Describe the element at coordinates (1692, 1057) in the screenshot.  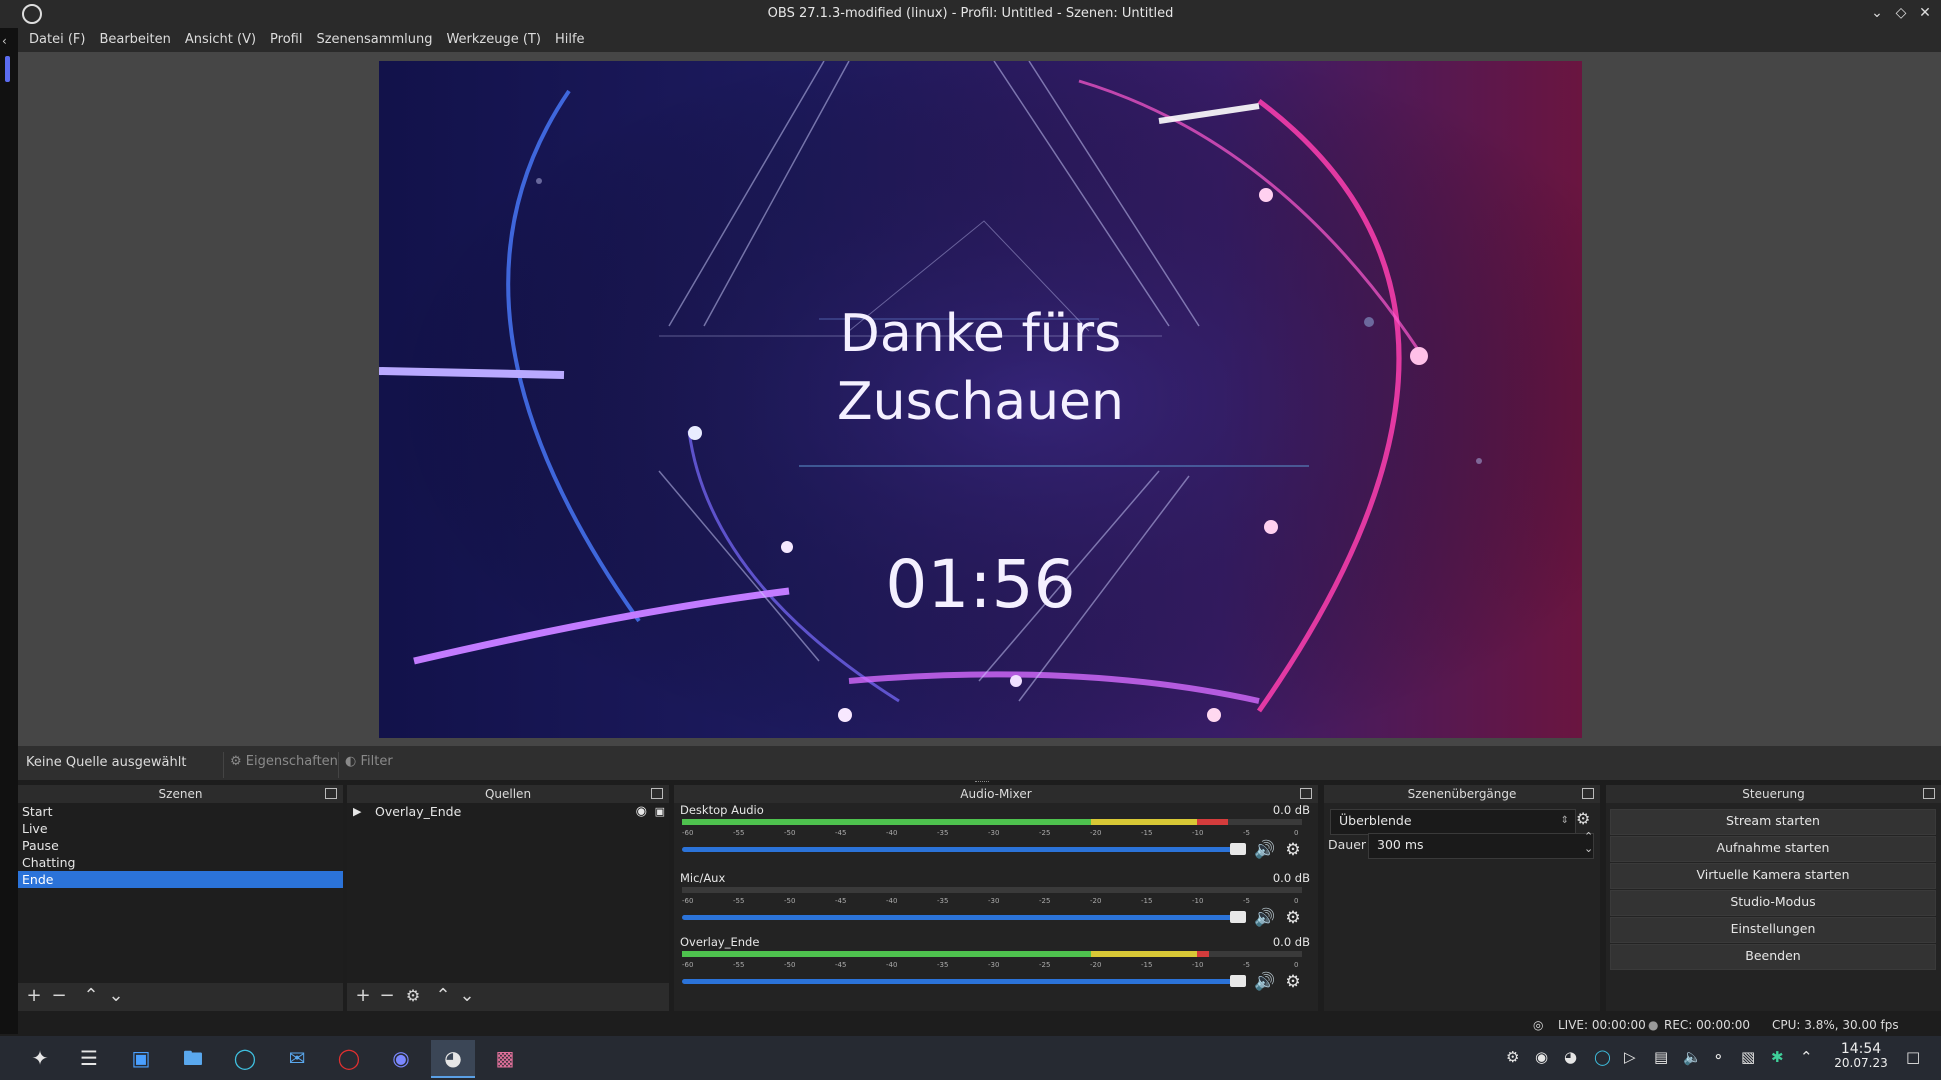
I see `volume-tray-icon: 🔈` at that location.